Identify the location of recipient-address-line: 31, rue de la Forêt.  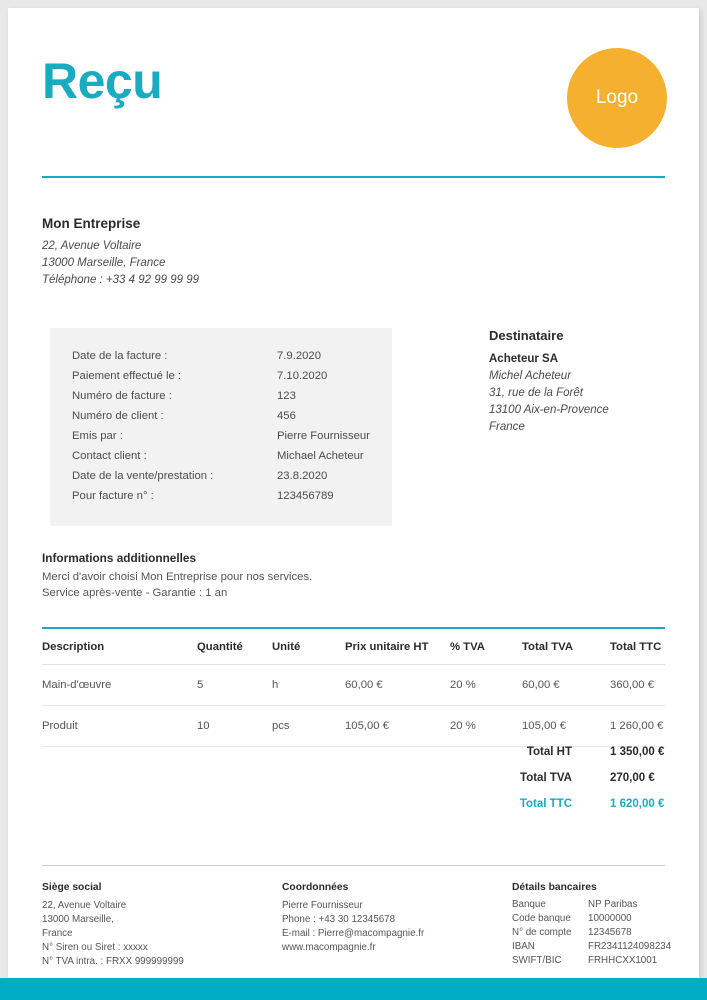
(536, 393).